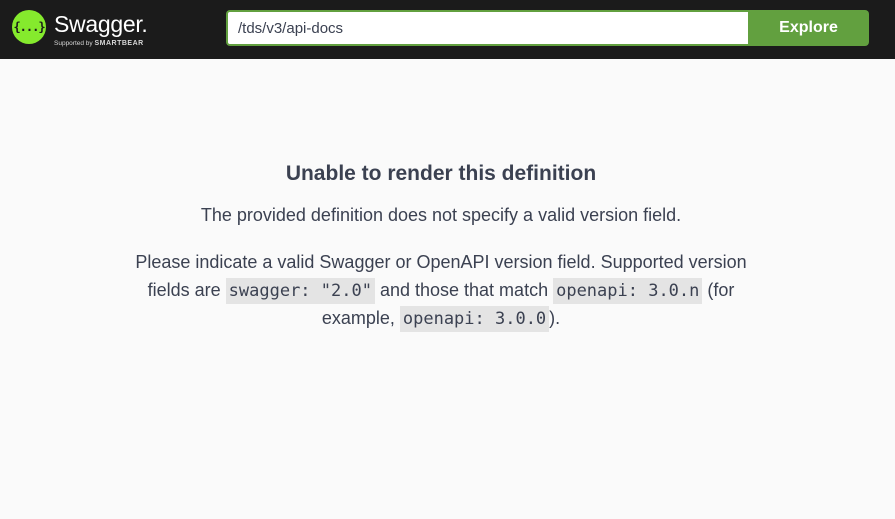  Describe the element at coordinates (119, 43) in the screenshot. I see `logo-tagline-brand: SMARTBEAR` at that location.